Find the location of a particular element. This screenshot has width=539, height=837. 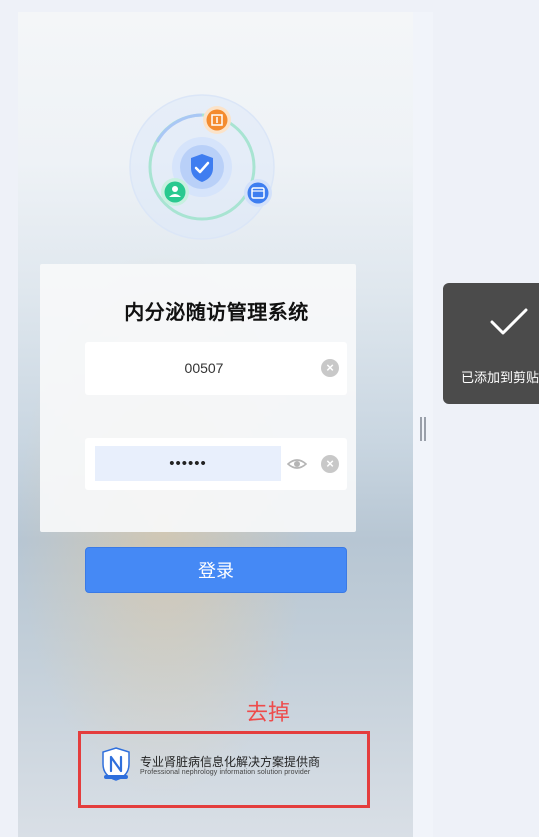

username-input: 00507 is located at coordinates (204, 368).